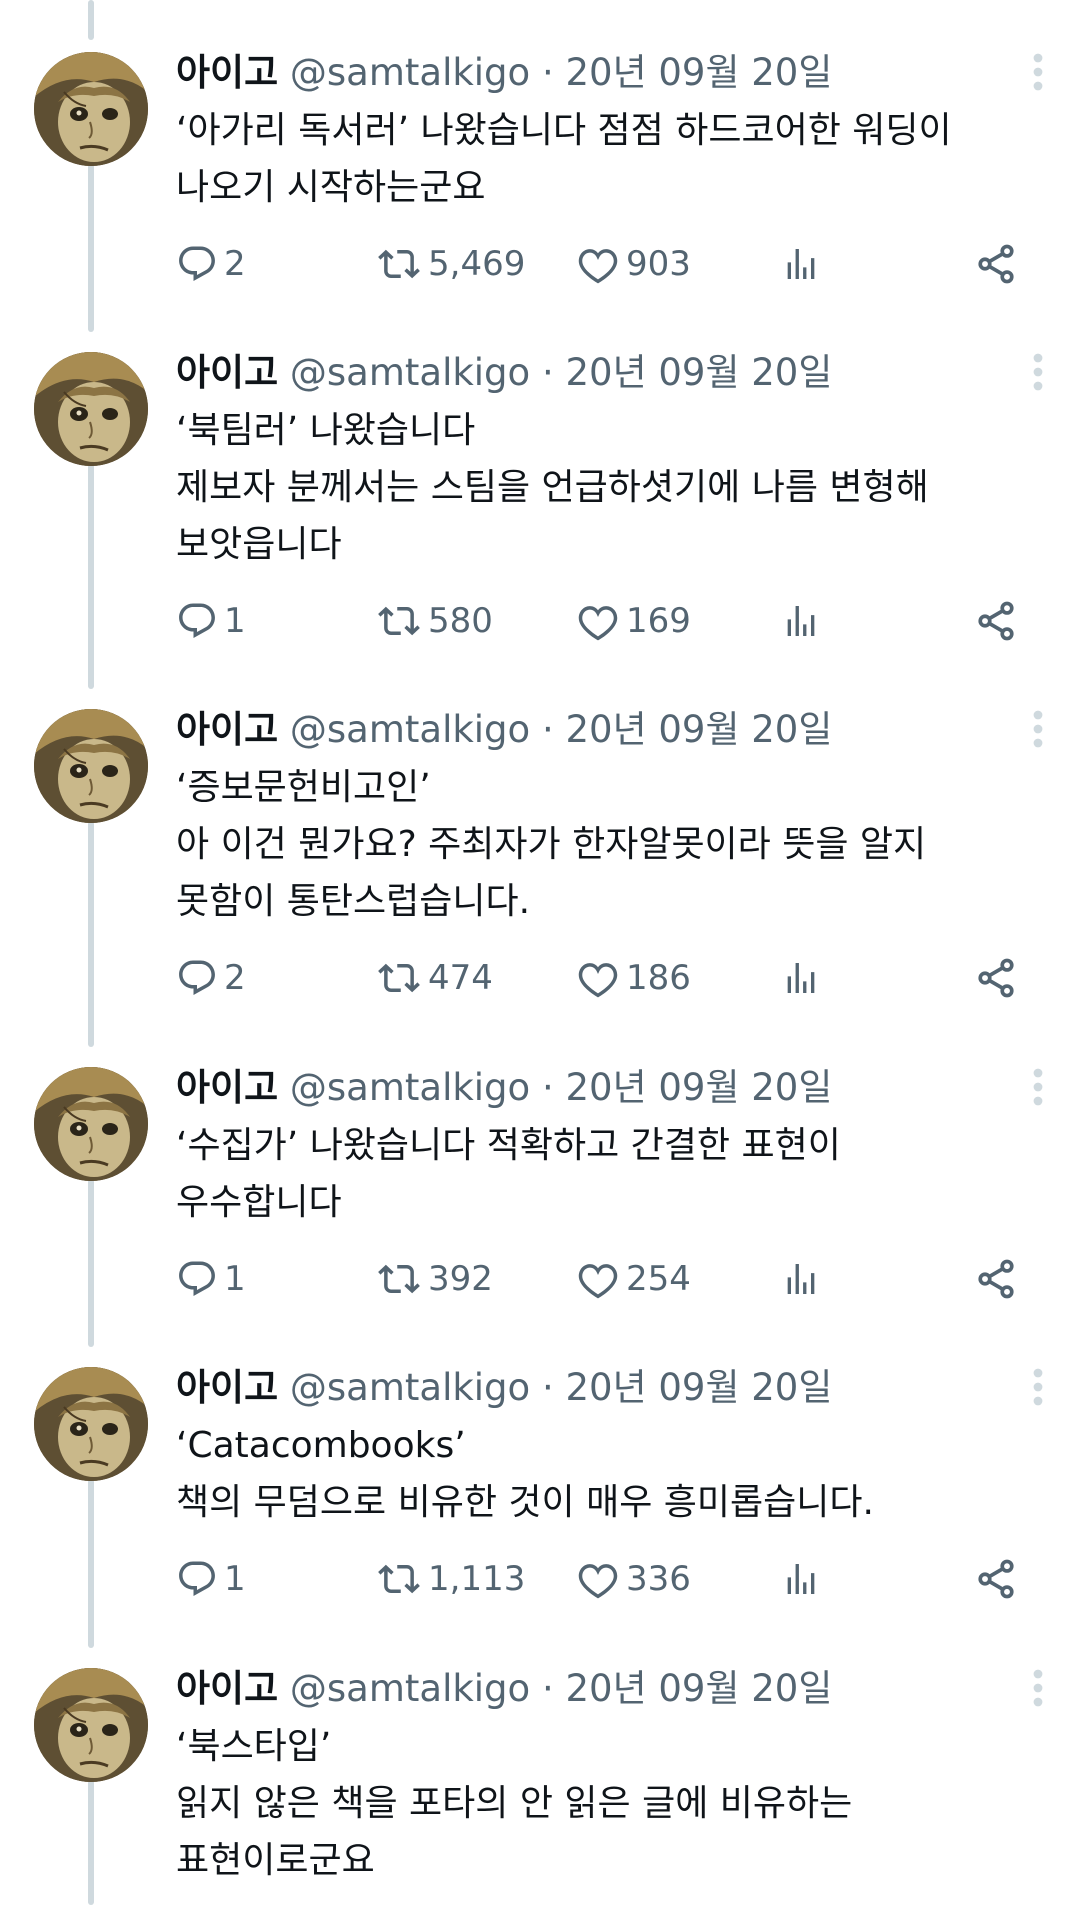 The image size is (1080, 1905). I want to click on tweet-actions: 2 474 186, so click(611, 978).